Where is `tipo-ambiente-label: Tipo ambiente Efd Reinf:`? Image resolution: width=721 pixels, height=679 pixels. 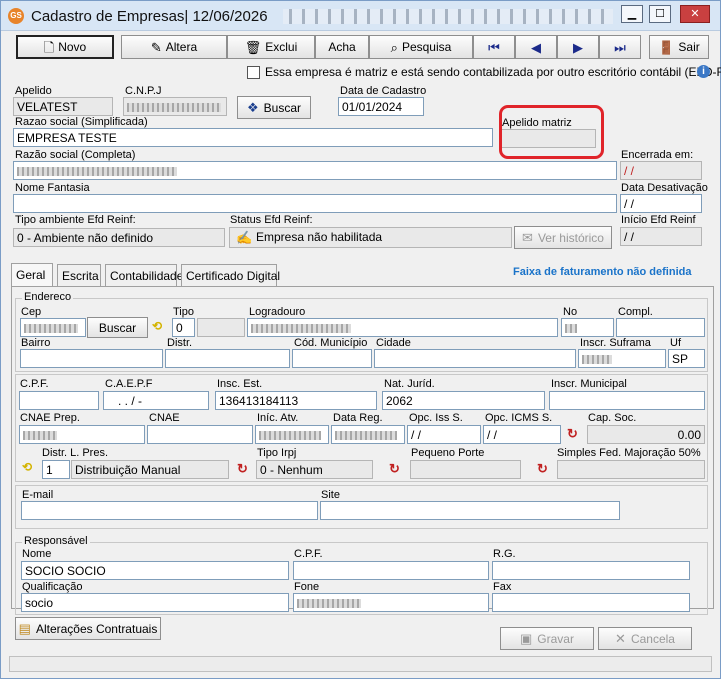 tipo-ambiente-label: Tipo ambiente Efd Reinf: is located at coordinates (75, 220).